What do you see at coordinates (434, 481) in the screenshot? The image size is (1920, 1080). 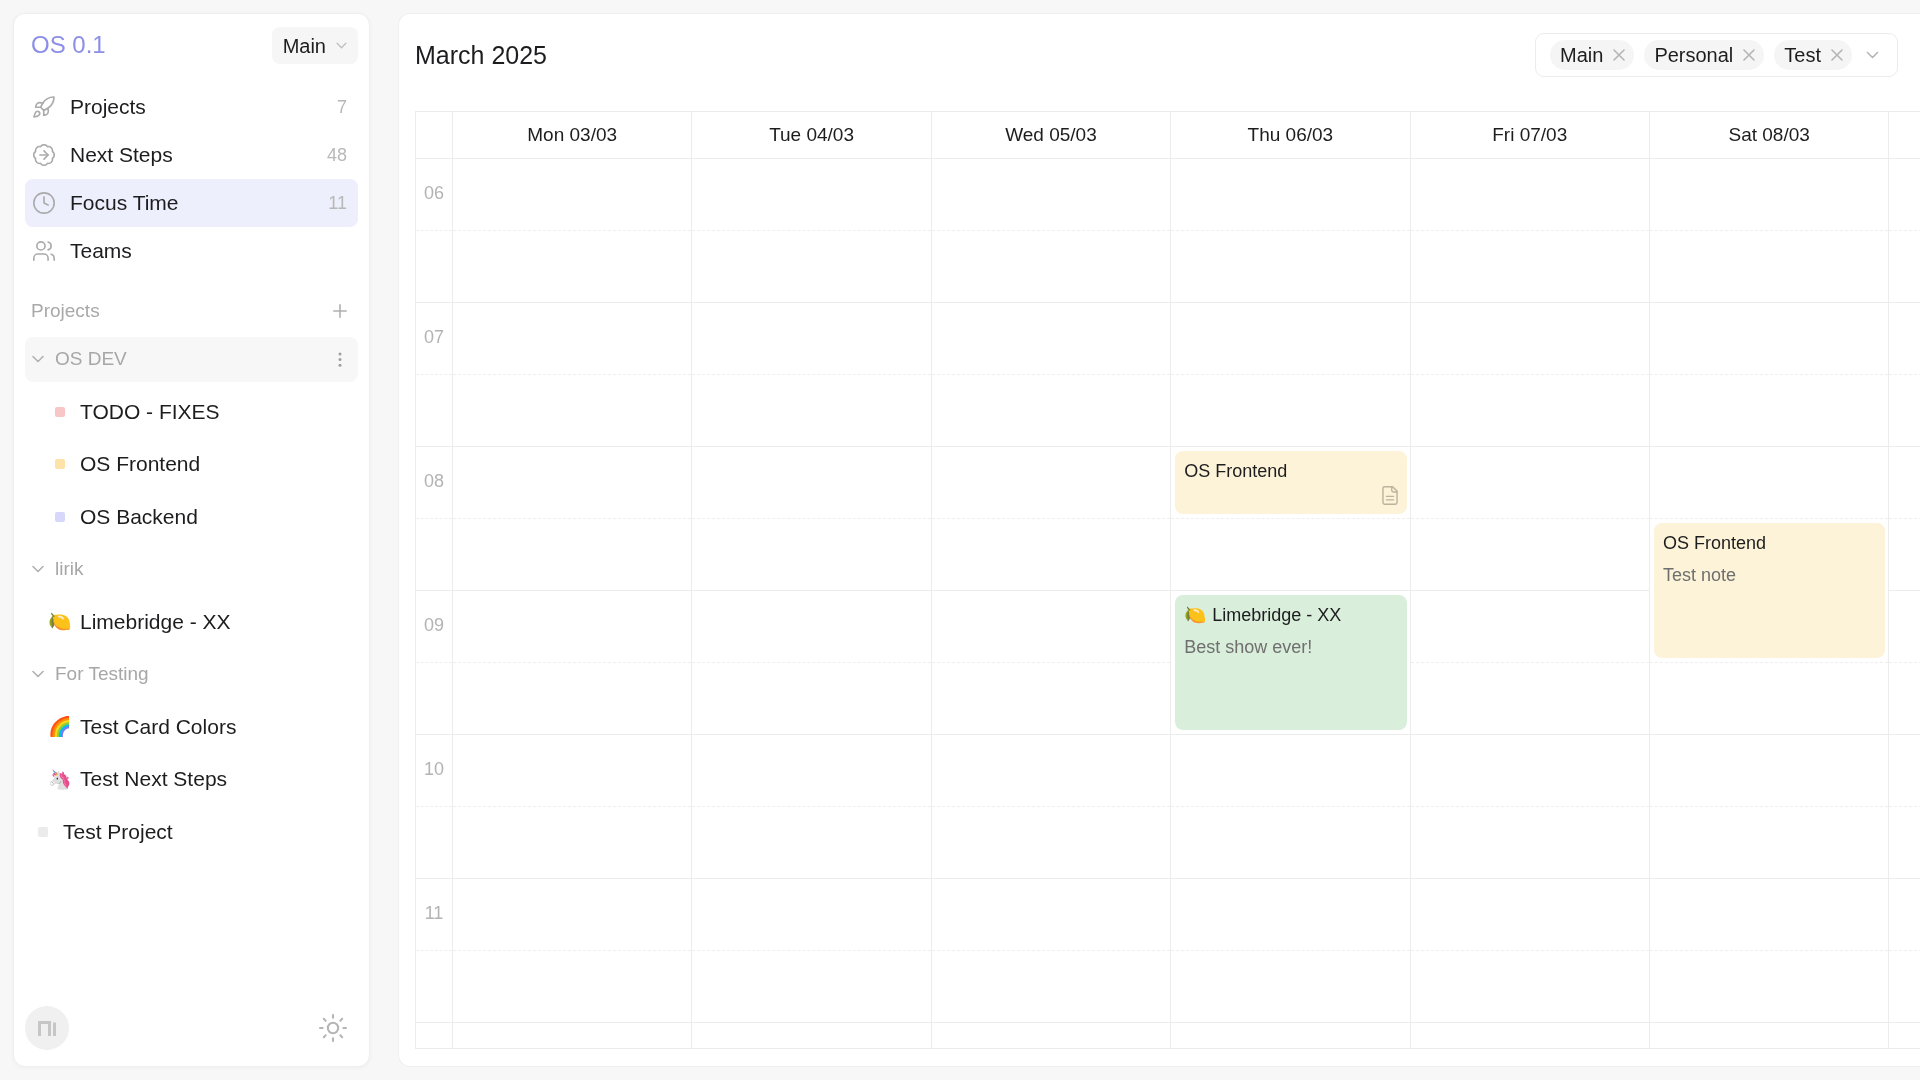 I see `hour-label: 08` at bounding box center [434, 481].